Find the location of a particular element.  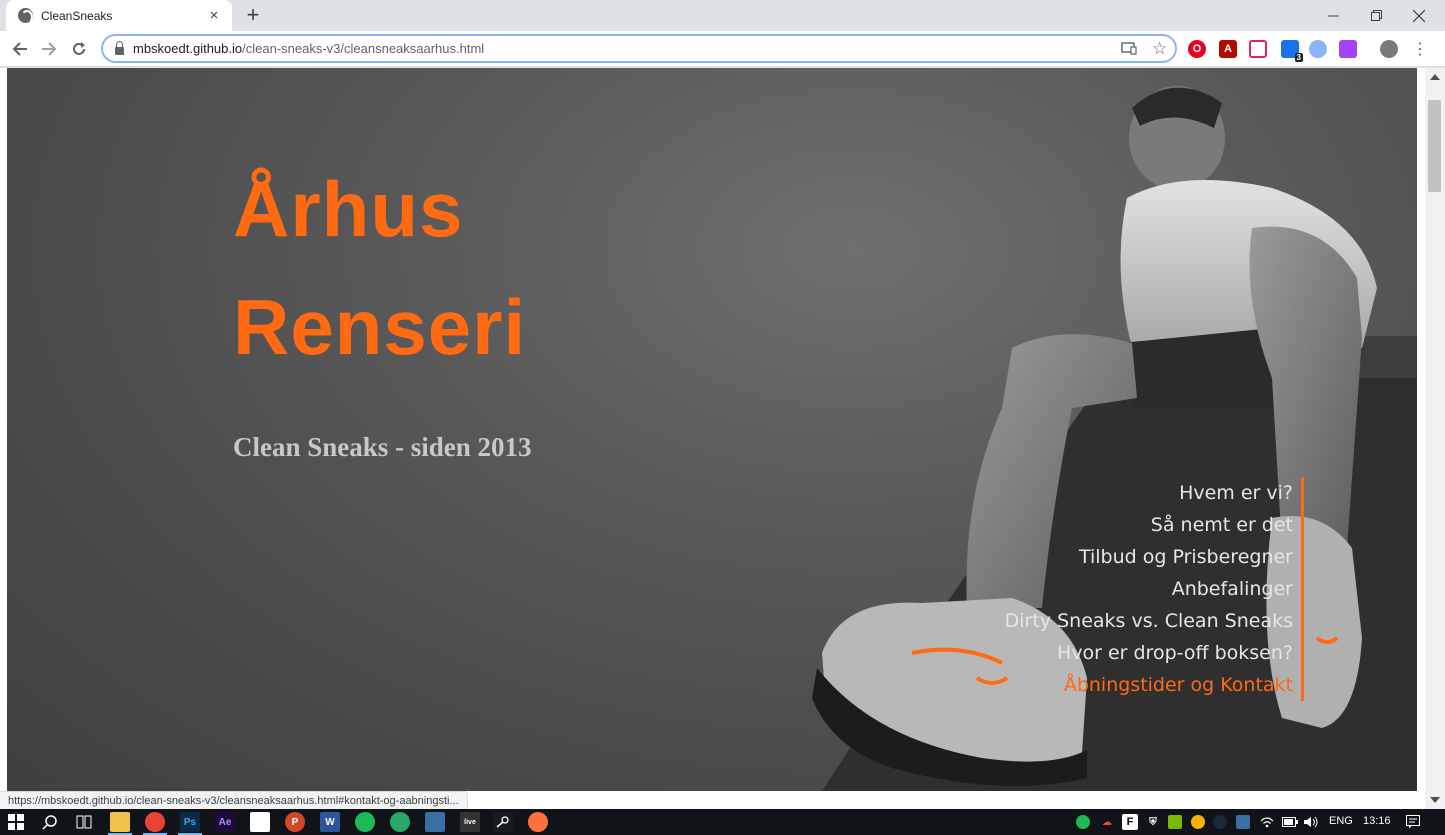

hero-title-line1: Århus is located at coordinates (348, 209).